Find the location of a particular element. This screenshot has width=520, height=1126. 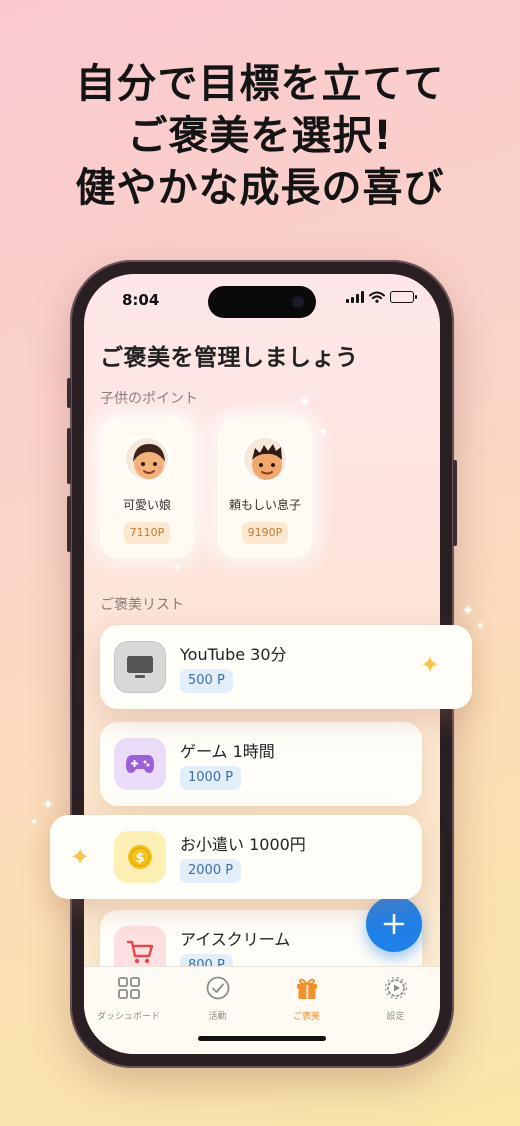

child-points-badge: 9190P is located at coordinates (265, 533).